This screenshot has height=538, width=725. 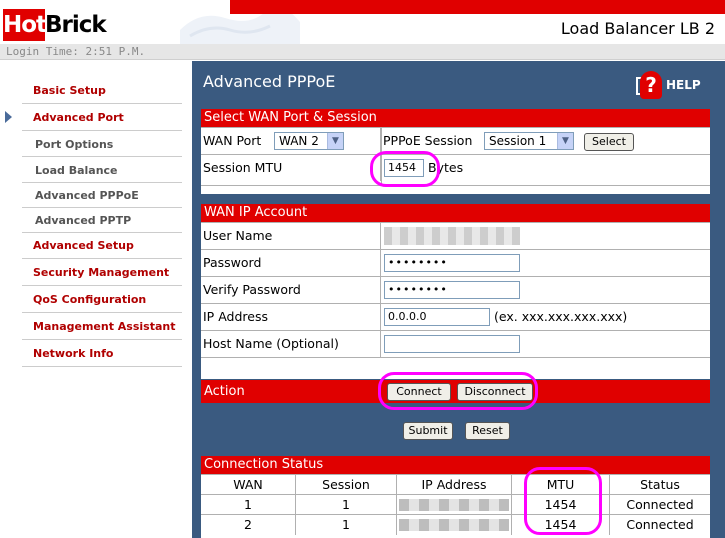 I want to click on submit-button: Submit, so click(x=428, y=431).